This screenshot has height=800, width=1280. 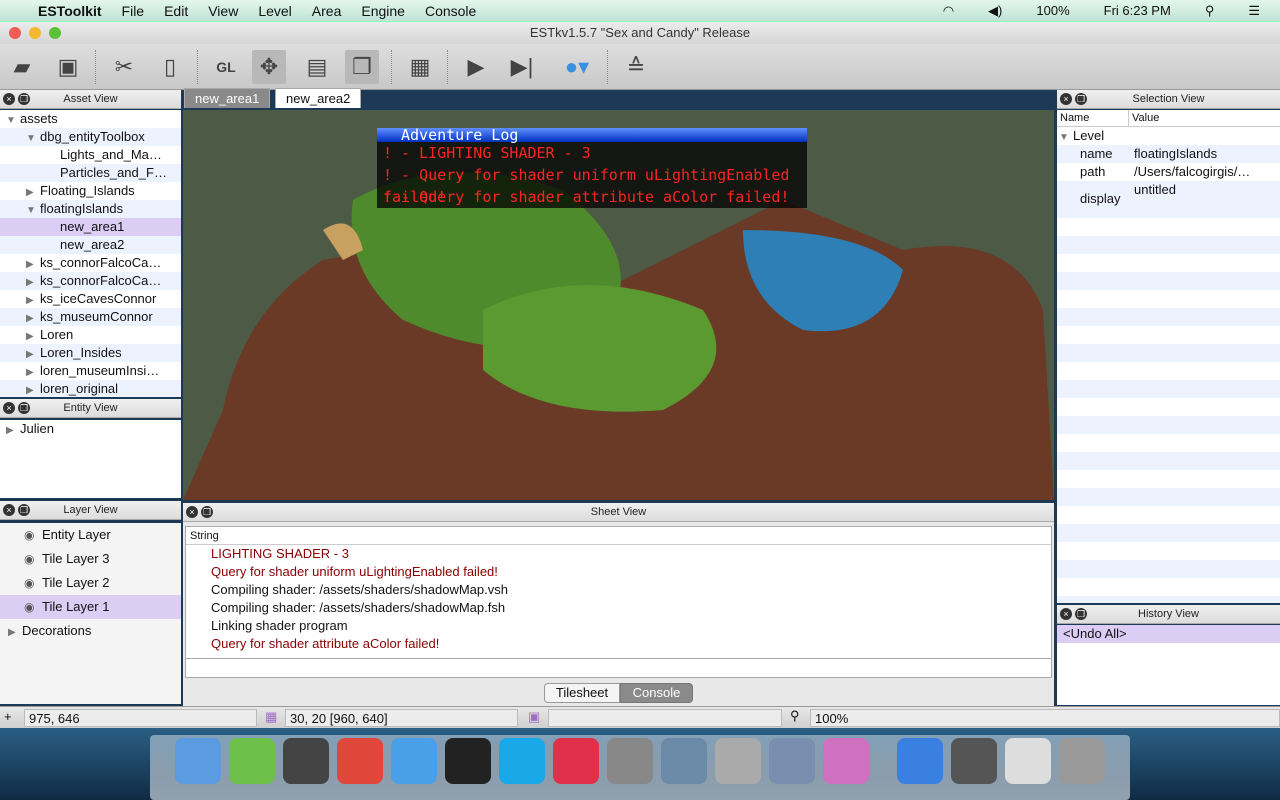 I want to click on menu-app: ESToolkit, so click(x=70, y=11).